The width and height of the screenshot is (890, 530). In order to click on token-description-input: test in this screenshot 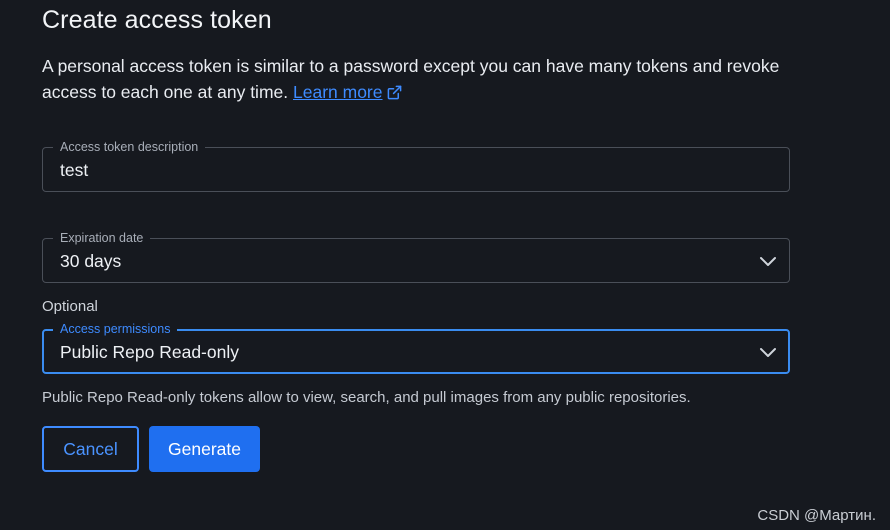, I will do `click(74, 170)`.